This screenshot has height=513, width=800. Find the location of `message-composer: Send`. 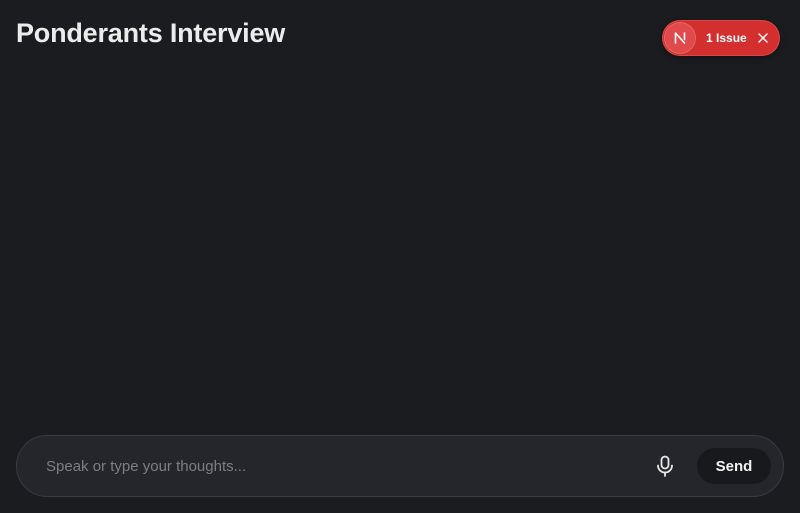

message-composer: Send is located at coordinates (400, 466).